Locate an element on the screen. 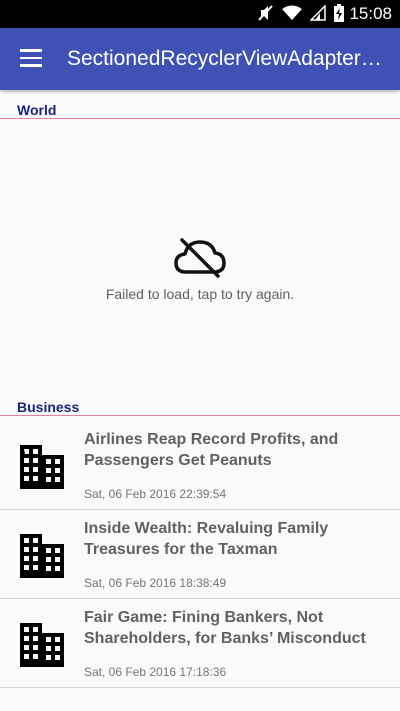 Image resolution: width=400 pixels, height=711 pixels. status-icons is located at coordinates (301, 13).